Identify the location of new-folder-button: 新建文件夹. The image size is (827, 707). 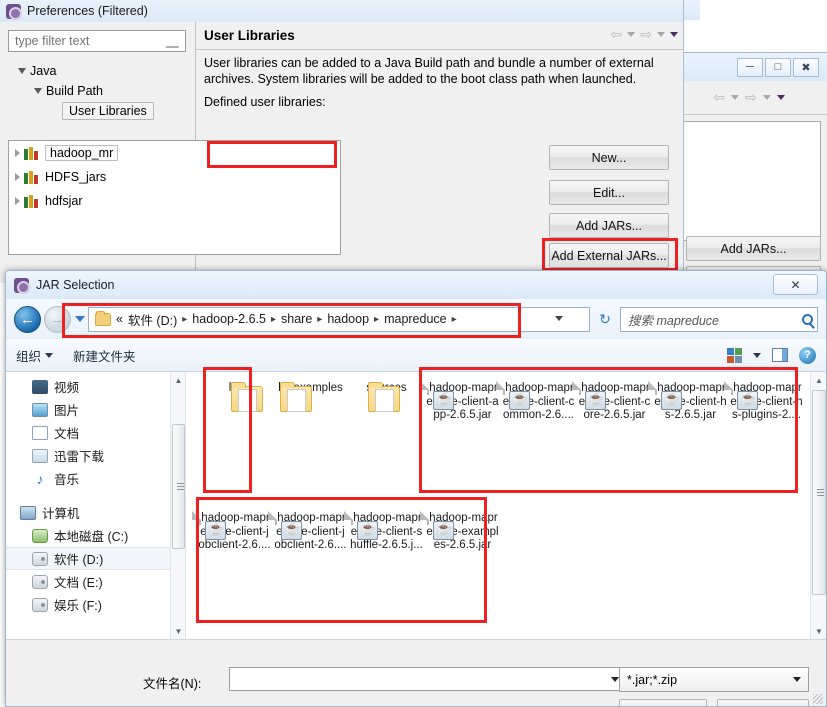
(104, 355).